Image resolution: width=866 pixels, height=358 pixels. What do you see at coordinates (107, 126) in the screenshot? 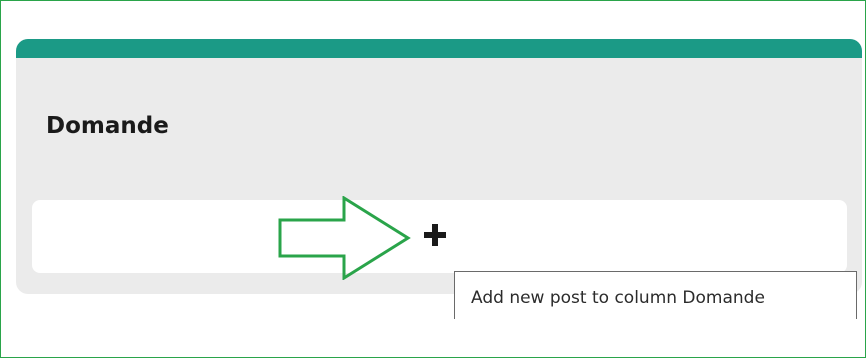
I see `column-title: Domande` at bounding box center [107, 126].